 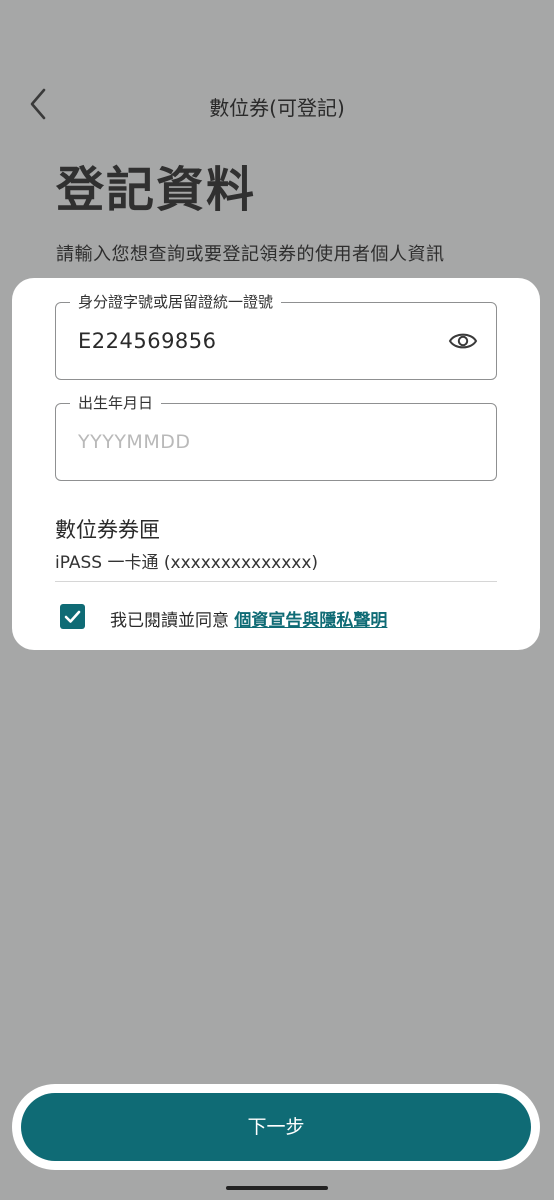 I want to click on eye-icon, so click(x=463, y=341).